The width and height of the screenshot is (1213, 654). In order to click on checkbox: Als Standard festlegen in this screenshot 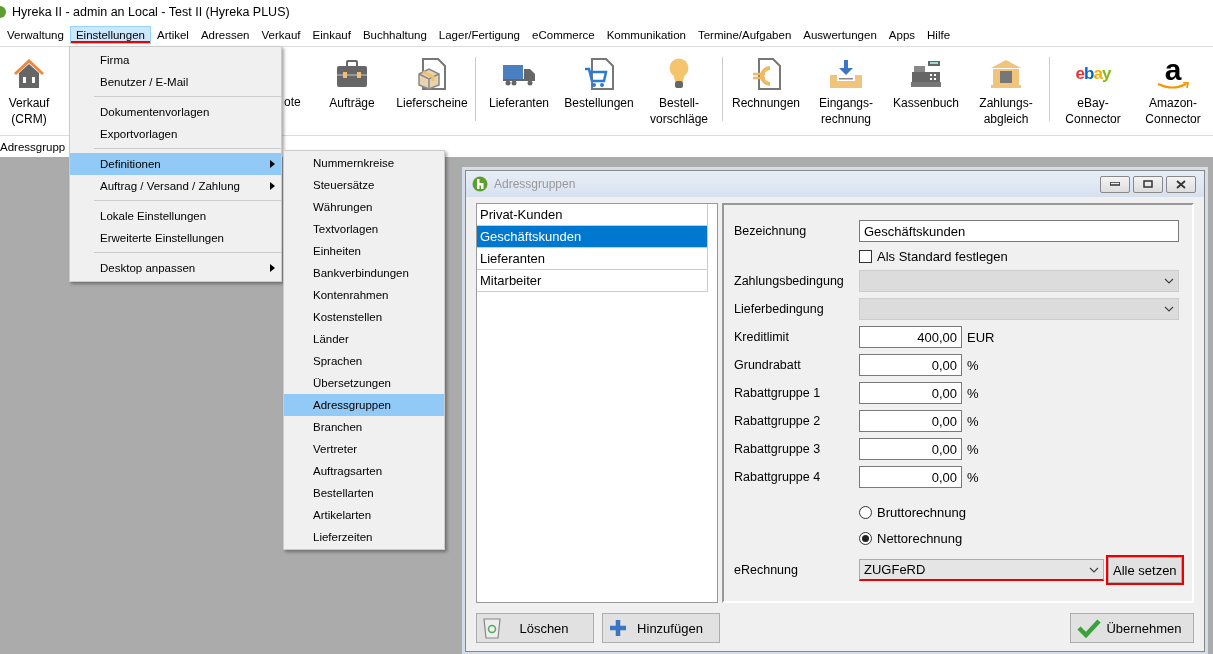, I will do `click(933, 256)`.